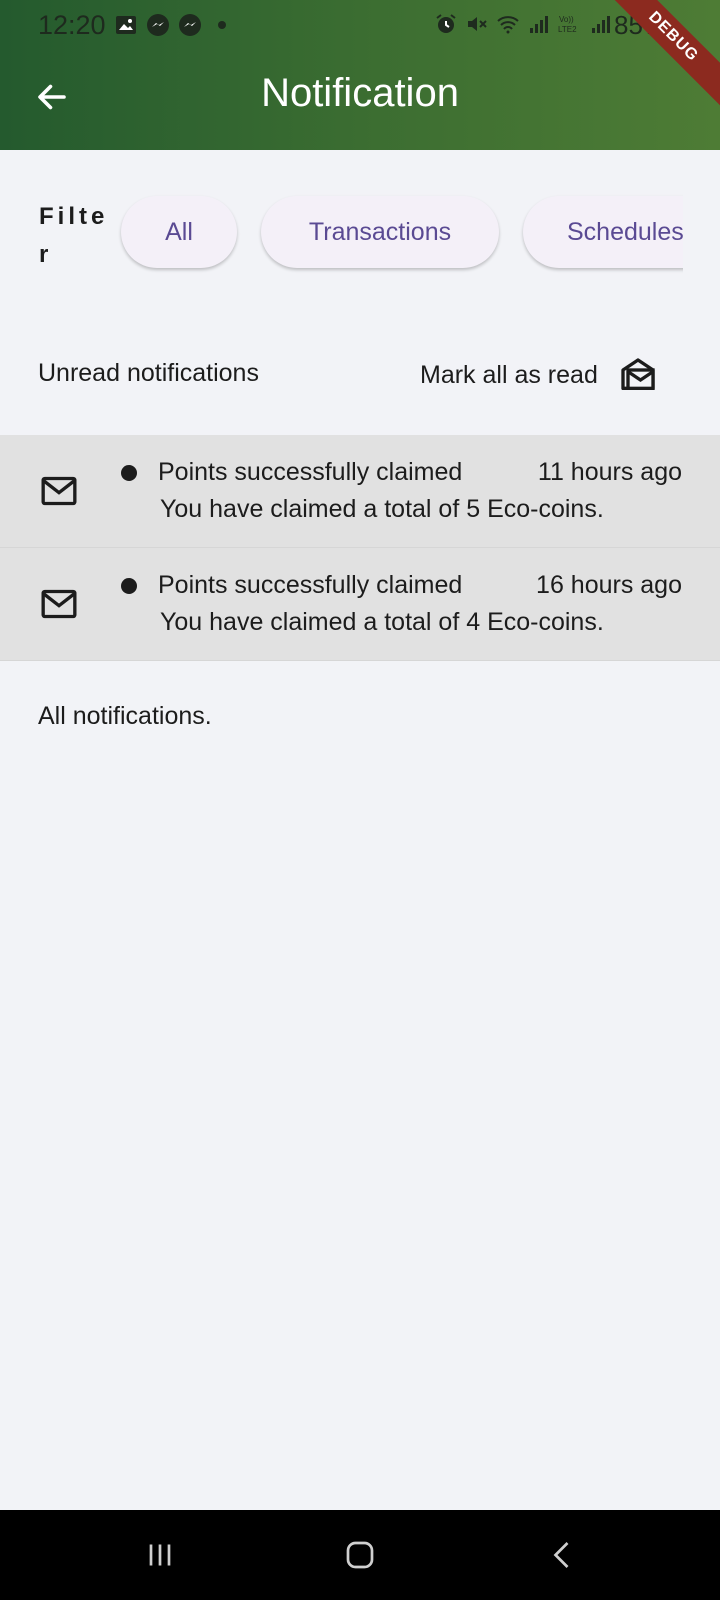 The height and width of the screenshot is (1600, 720). I want to click on filter-row: Filter All Transactions Schedules, so click(360, 235).